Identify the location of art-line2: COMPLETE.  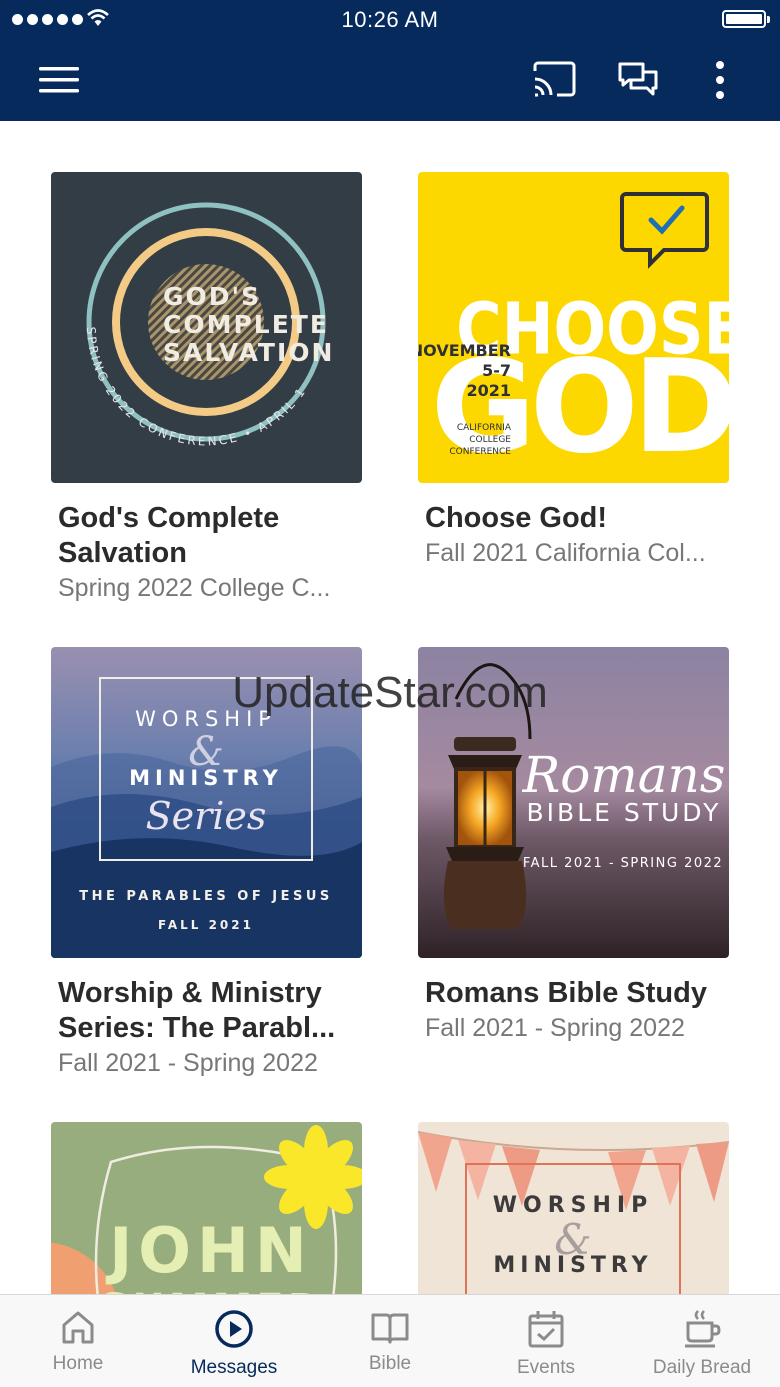
(246, 324).